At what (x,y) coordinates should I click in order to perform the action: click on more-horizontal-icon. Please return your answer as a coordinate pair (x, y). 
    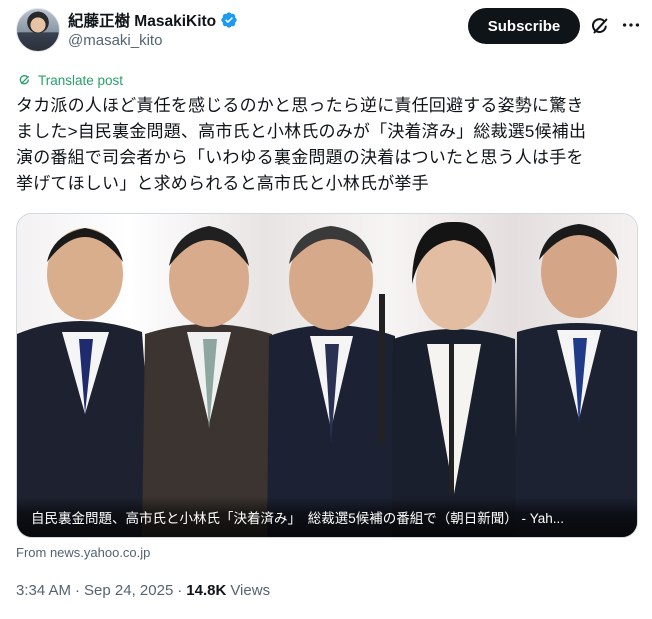
    Looking at the image, I should click on (631, 25).